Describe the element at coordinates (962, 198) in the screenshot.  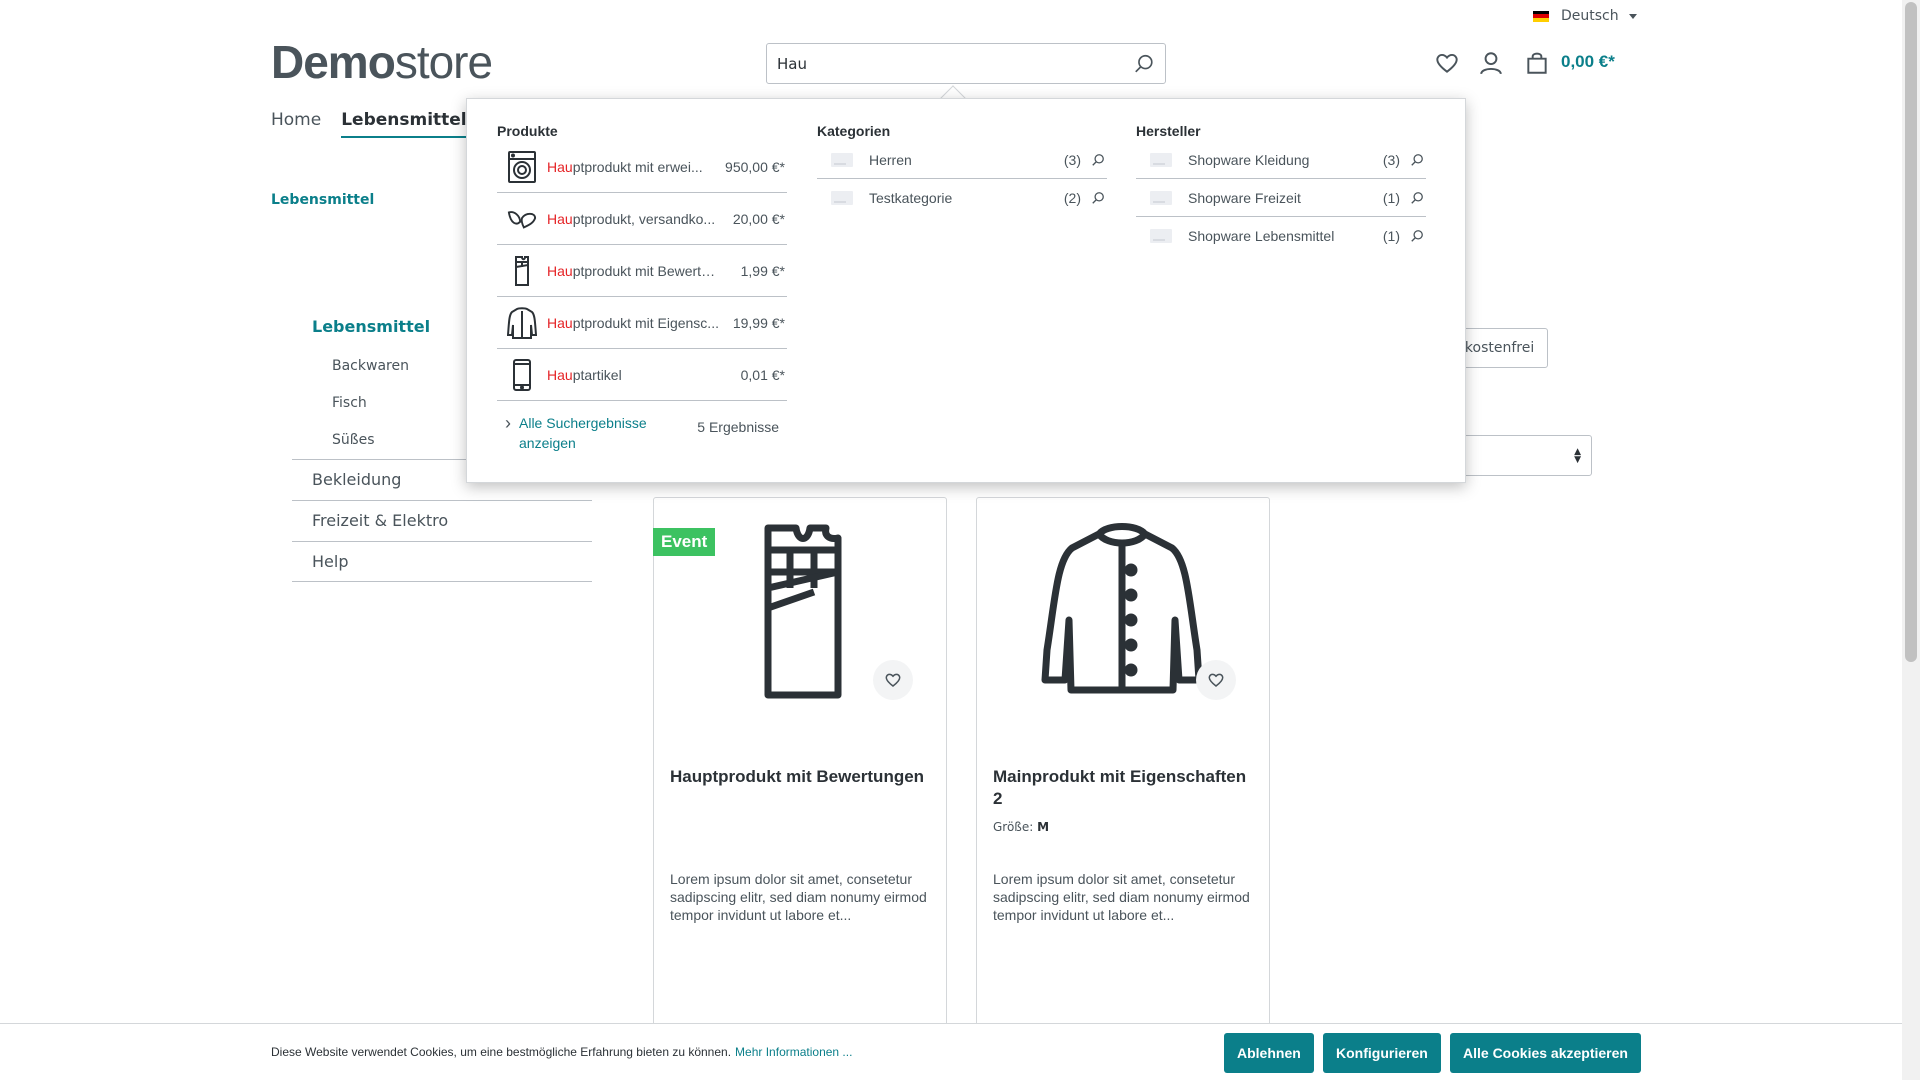
I see `suggest-category-row: Testkategorie (2)` at that location.